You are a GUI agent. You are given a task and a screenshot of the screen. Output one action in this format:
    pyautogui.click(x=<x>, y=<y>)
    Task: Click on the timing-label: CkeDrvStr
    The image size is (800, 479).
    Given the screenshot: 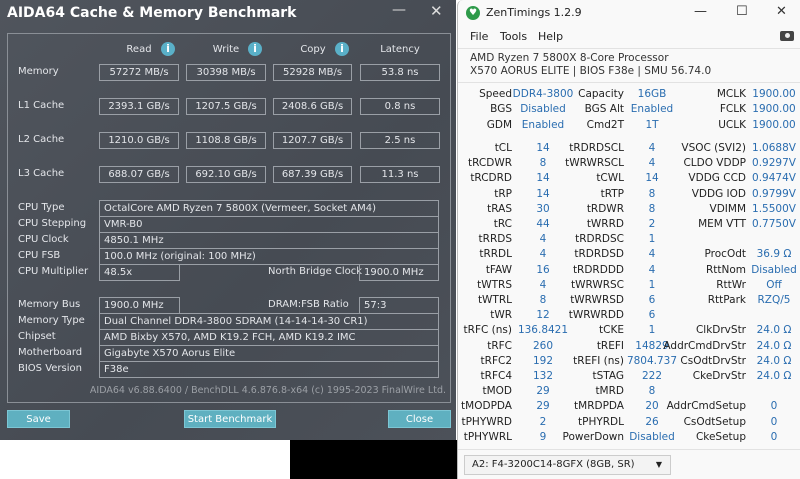 What is the action you would take?
    pyautogui.click(x=719, y=376)
    